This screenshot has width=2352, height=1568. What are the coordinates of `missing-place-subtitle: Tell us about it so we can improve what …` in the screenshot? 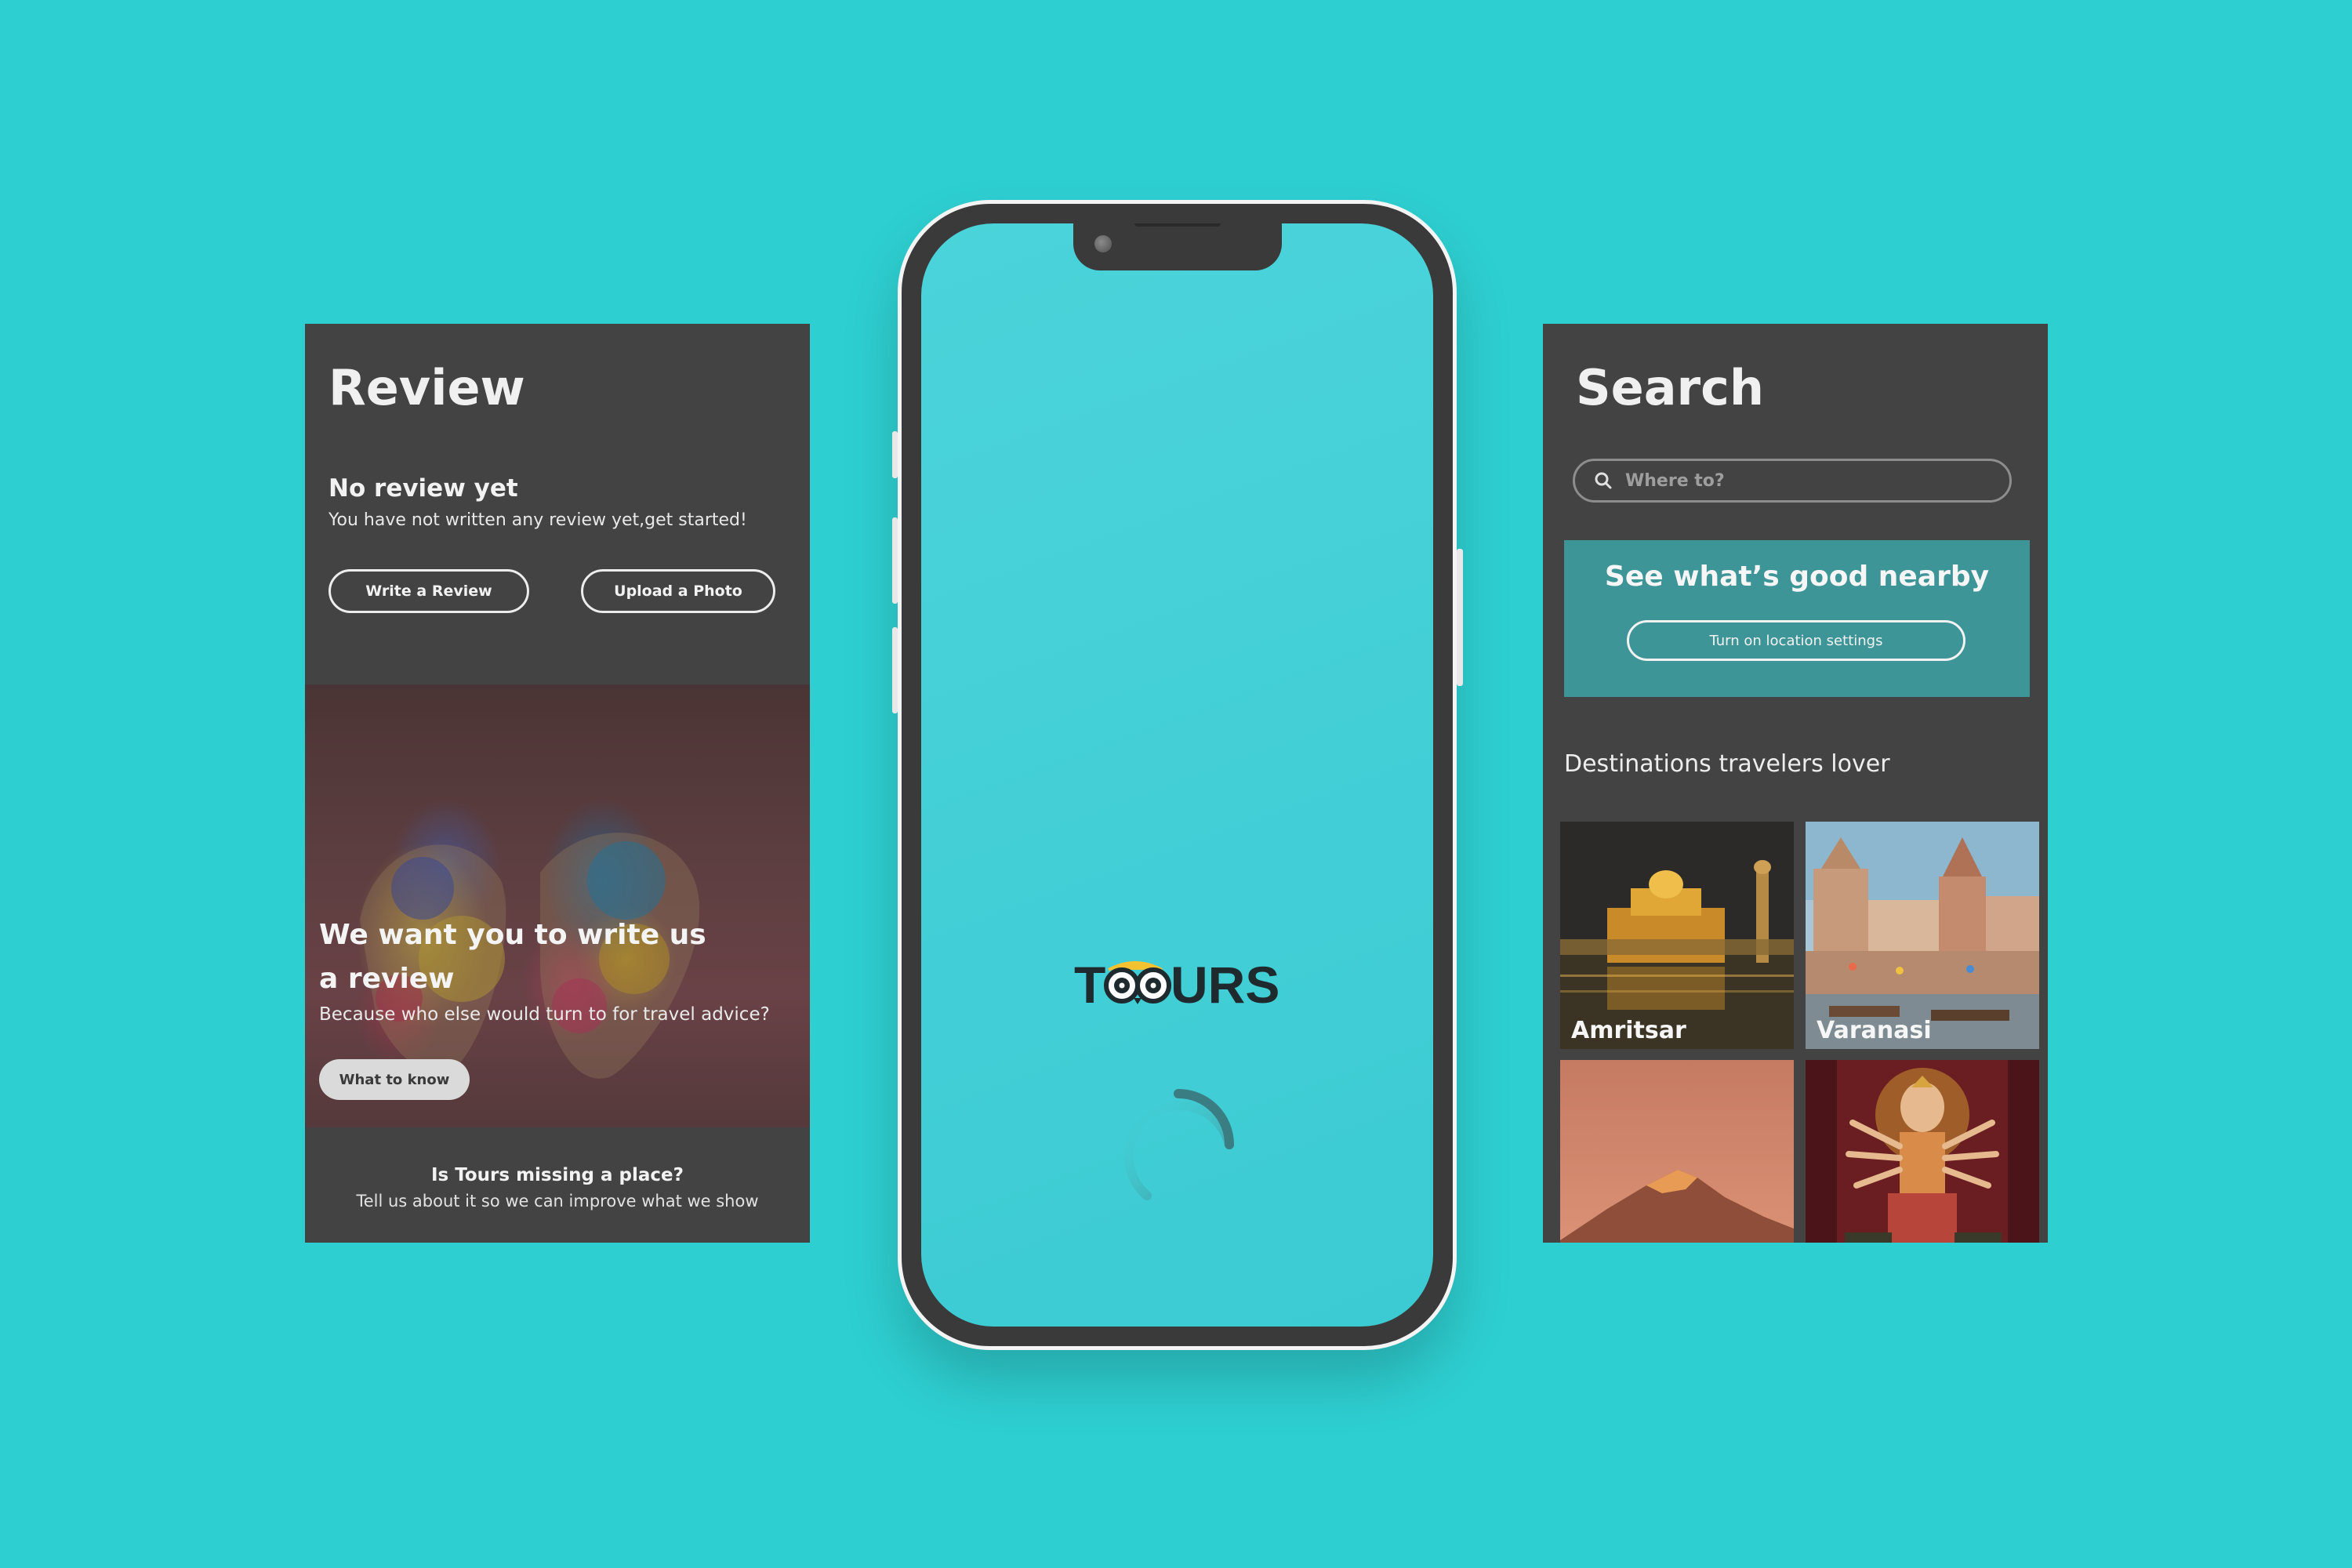 It's located at (557, 1201).